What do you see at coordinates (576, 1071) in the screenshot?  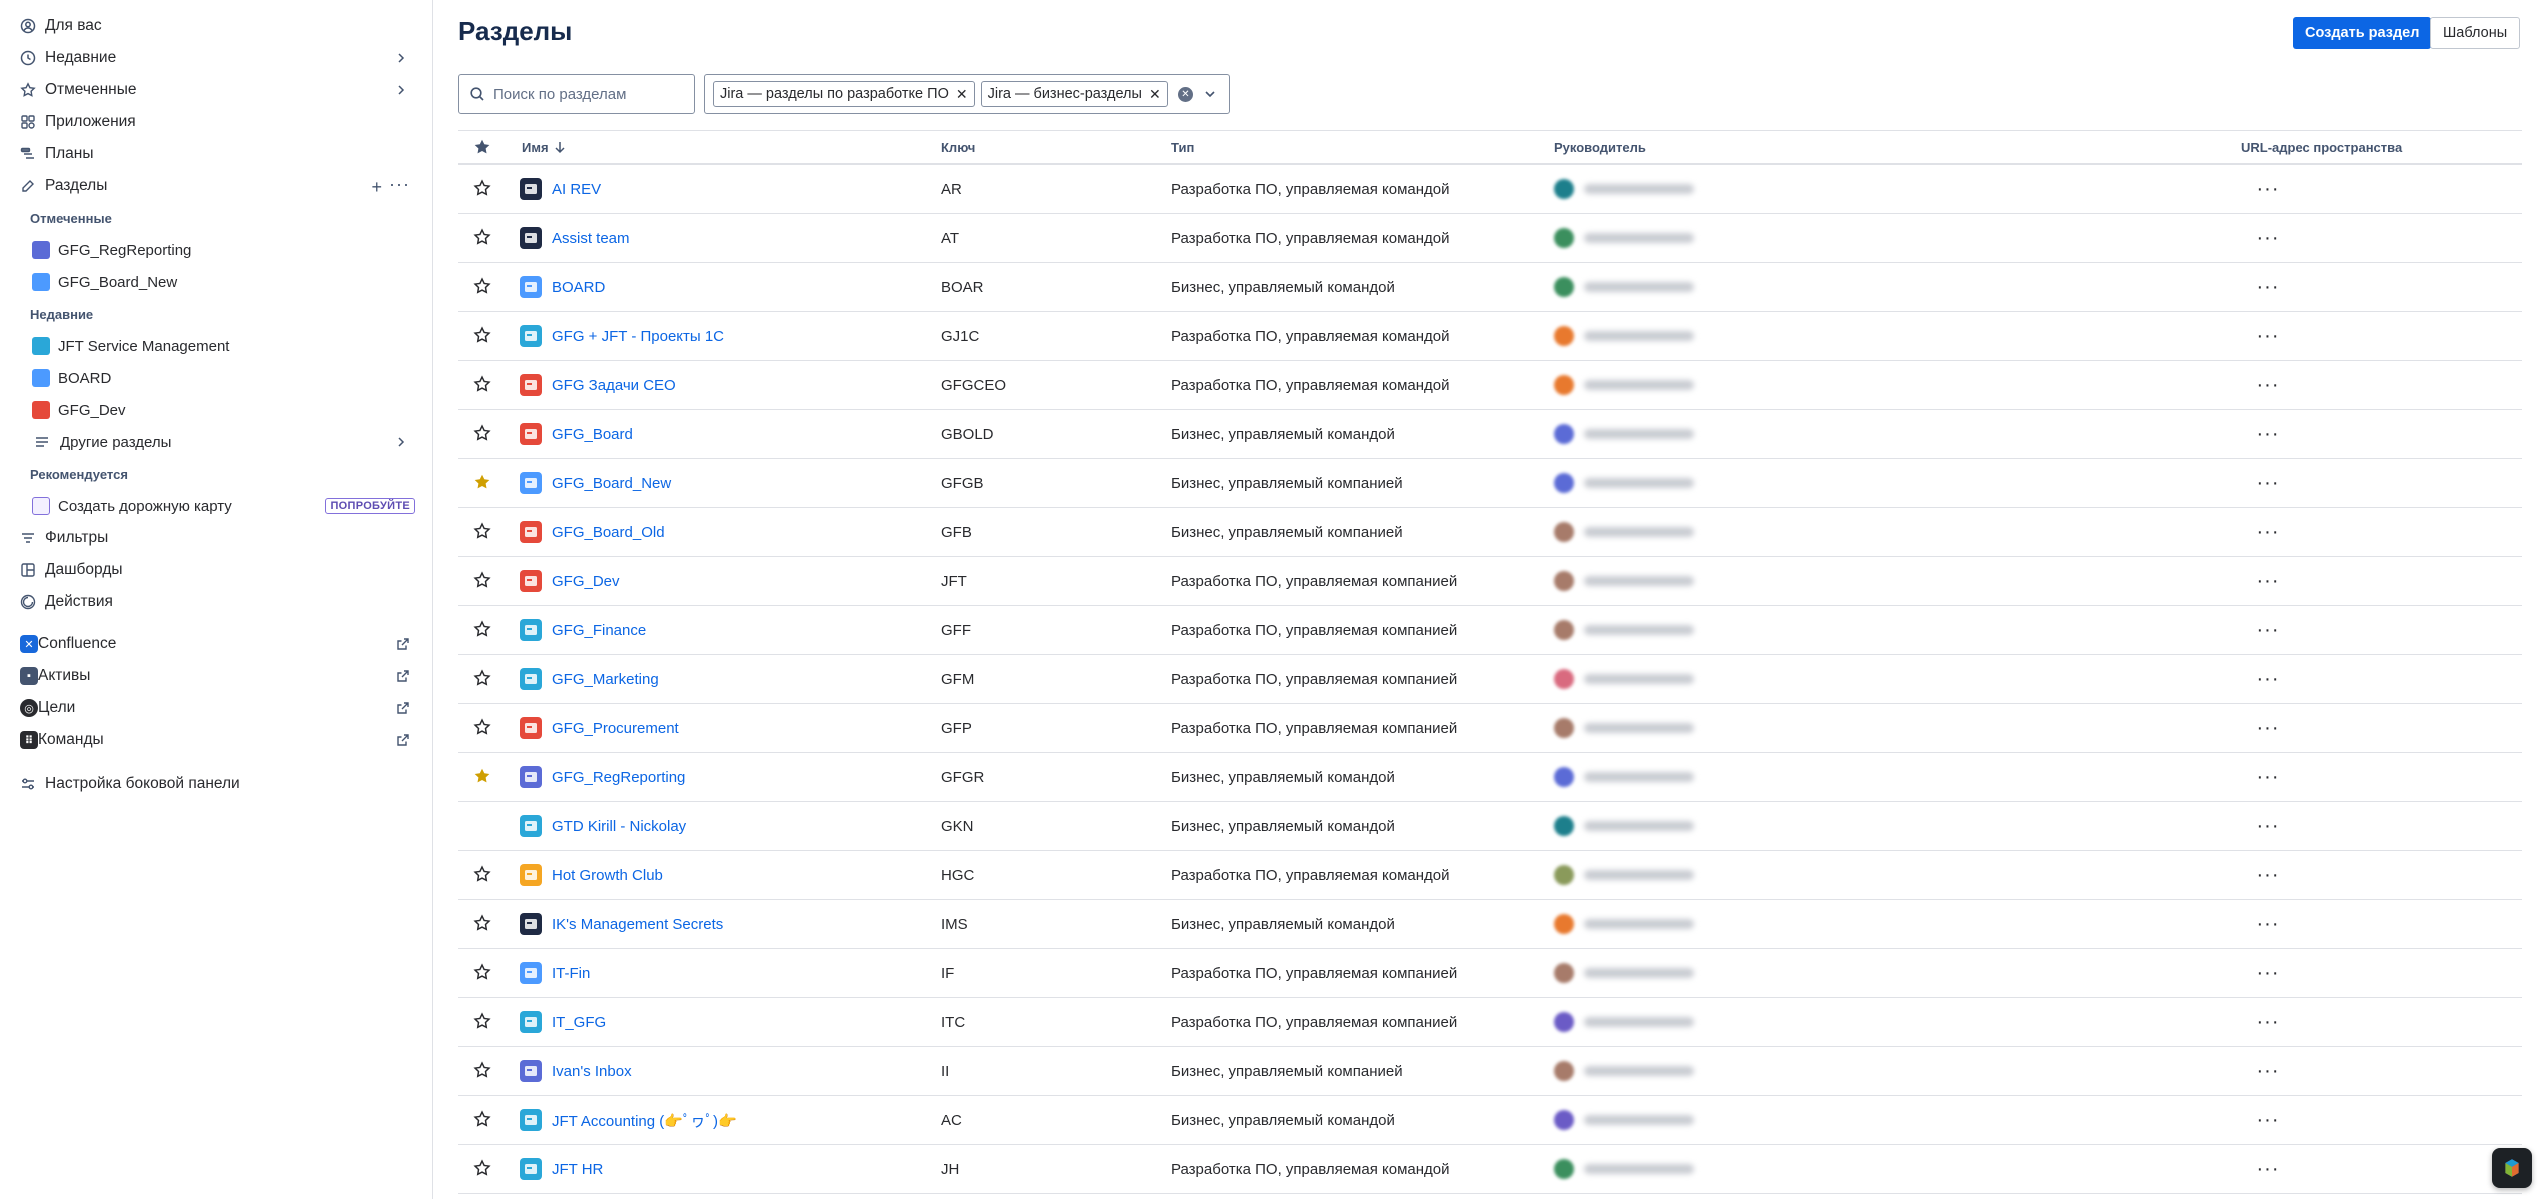 I see `space-name-link: Ivan's Inbox` at bounding box center [576, 1071].